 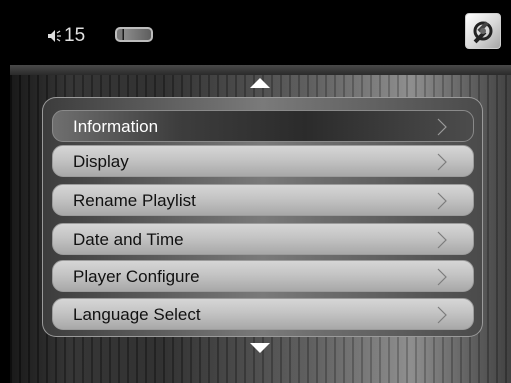 What do you see at coordinates (134, 200) in the screenshot?
I see `menu-item-label: Rename Playlist` at bounding box center [134, 200].